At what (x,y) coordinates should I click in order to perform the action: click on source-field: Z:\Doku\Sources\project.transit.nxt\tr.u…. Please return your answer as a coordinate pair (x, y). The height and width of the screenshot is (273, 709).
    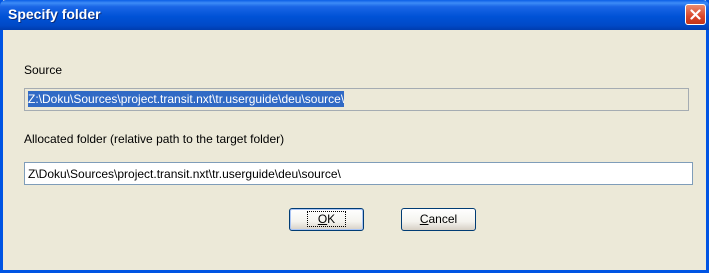
    Looking at the image, I should click on (356, 99).